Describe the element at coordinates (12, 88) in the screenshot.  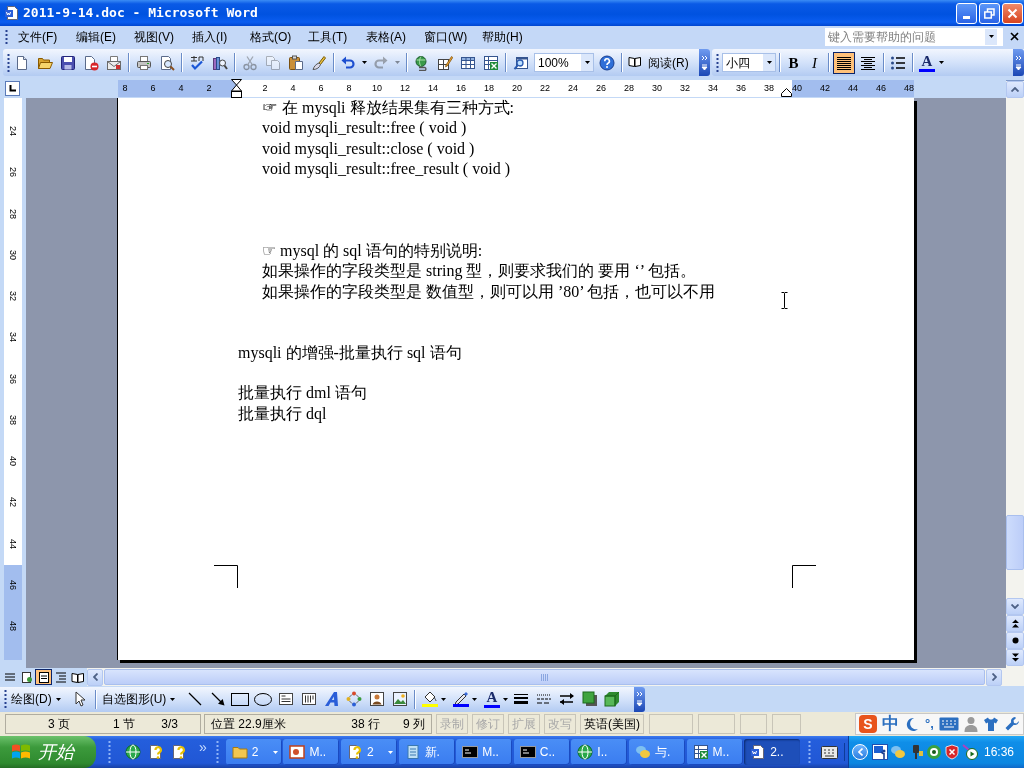
I see `tab-selector-button` at that location.